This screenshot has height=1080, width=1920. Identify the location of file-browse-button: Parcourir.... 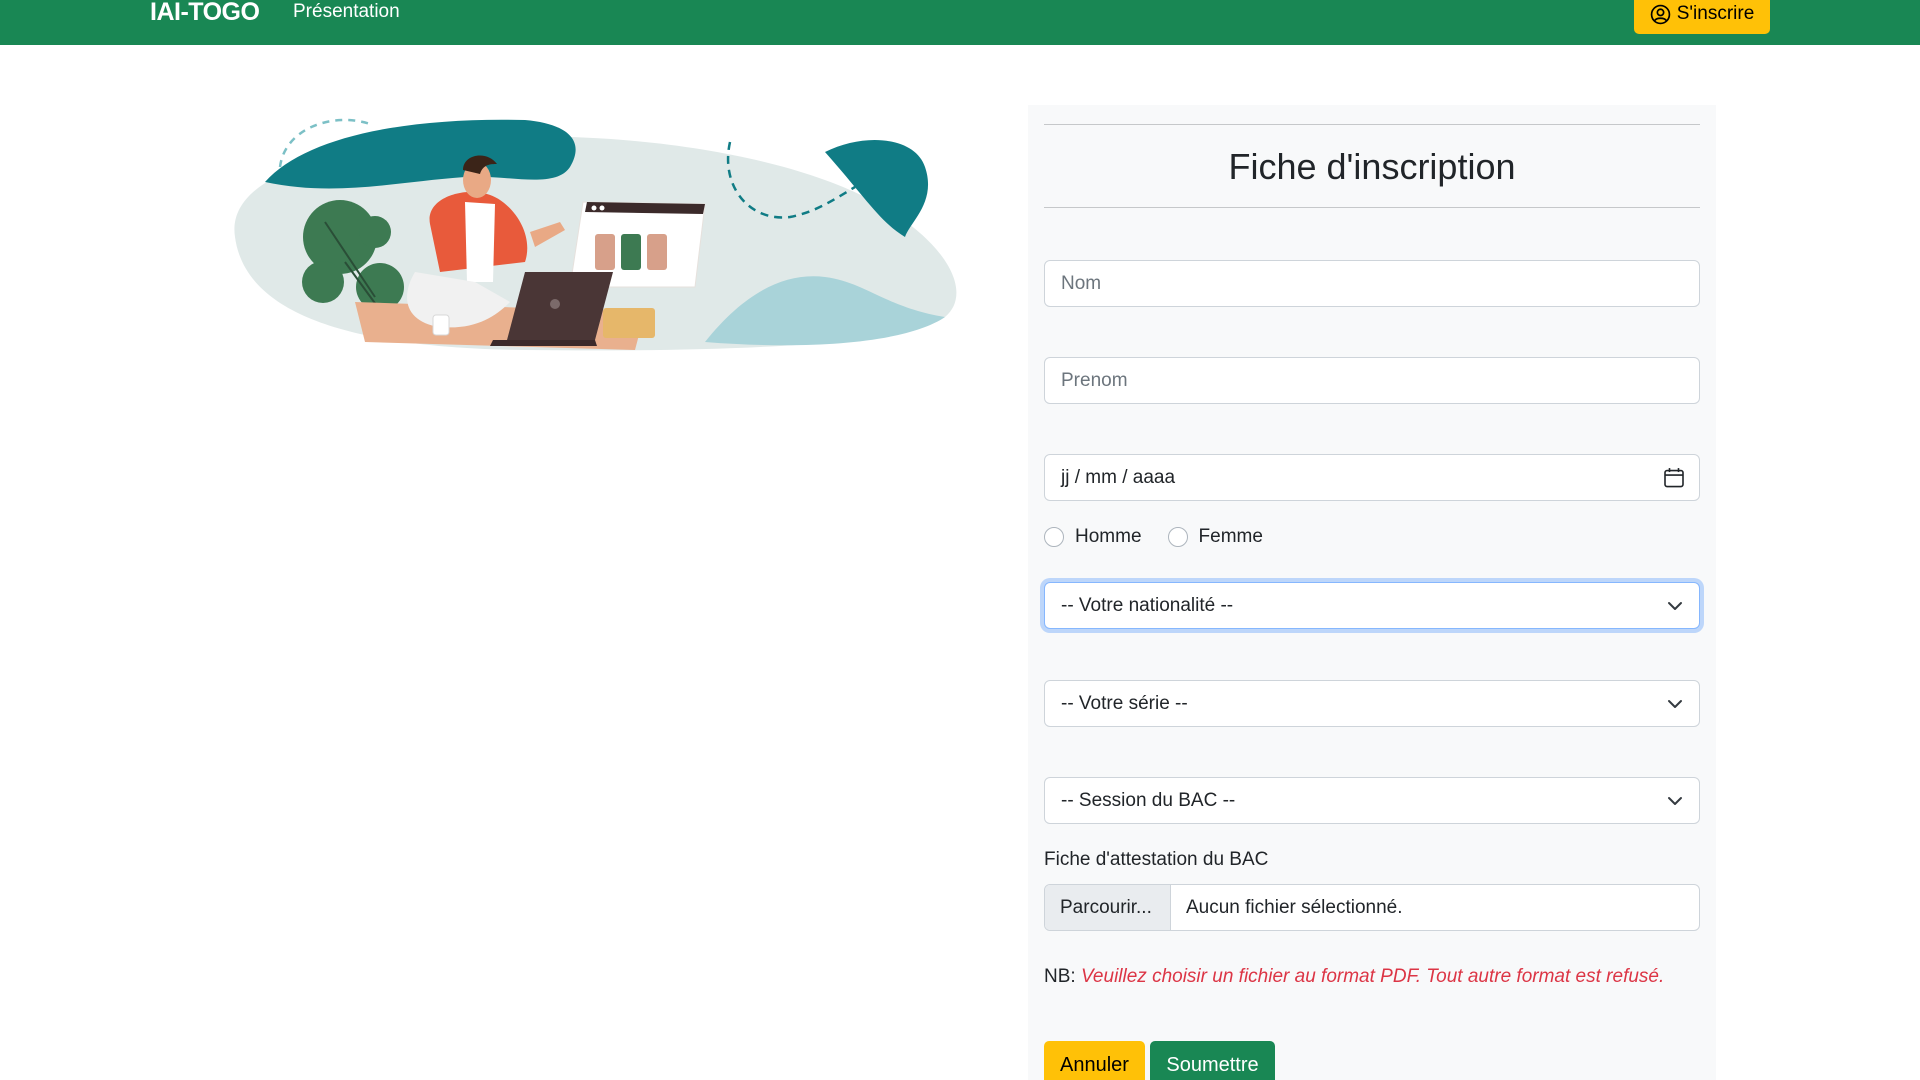
(1108, 907).